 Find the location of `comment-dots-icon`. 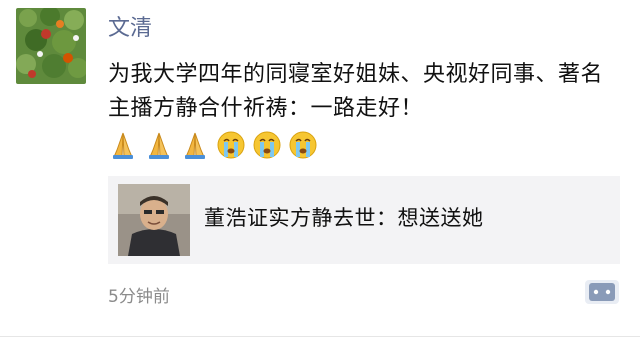

comment-dots-icon is located at coordinates (602, 292).